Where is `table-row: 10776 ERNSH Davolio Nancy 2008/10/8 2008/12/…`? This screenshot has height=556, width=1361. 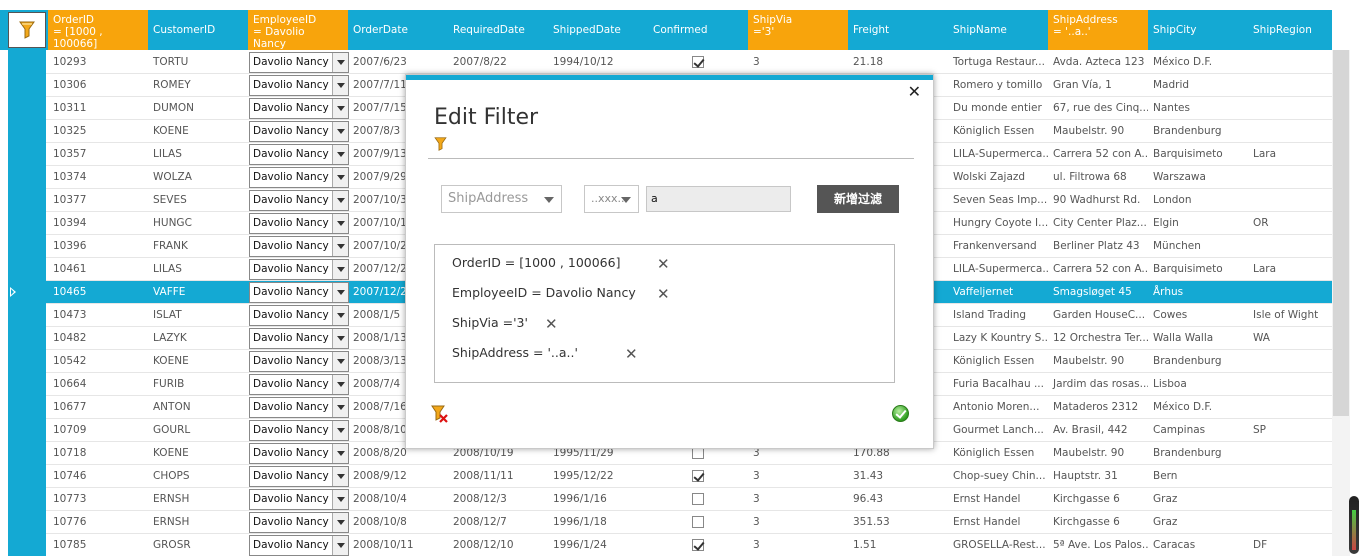 table-row: 10776 ERNSH Davolio Nancy 2008/10/8 2008/12/… is located at coordinates (689, 522).